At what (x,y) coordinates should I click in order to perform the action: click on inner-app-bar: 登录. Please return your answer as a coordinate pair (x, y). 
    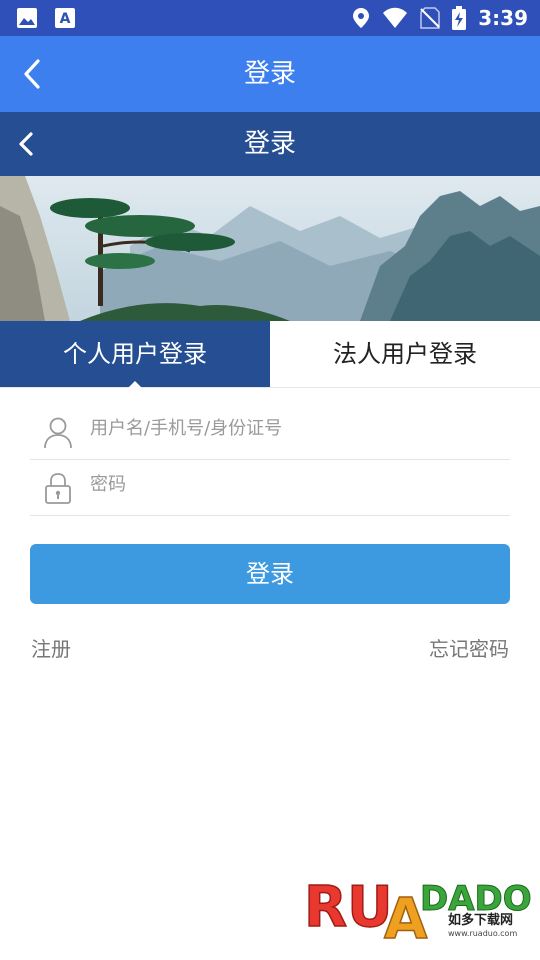
    Looking at the image, I should click on (270, 144).